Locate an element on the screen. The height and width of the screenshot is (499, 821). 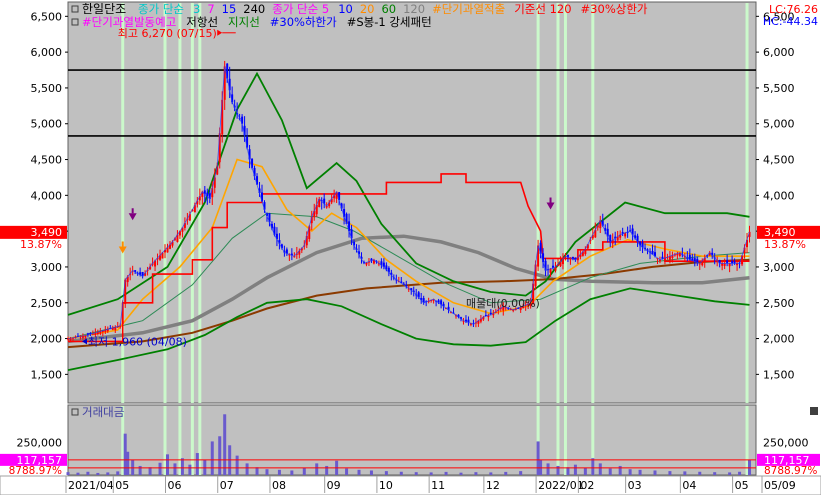
time-axis-label: 05 is located at coordinates (122, 485).